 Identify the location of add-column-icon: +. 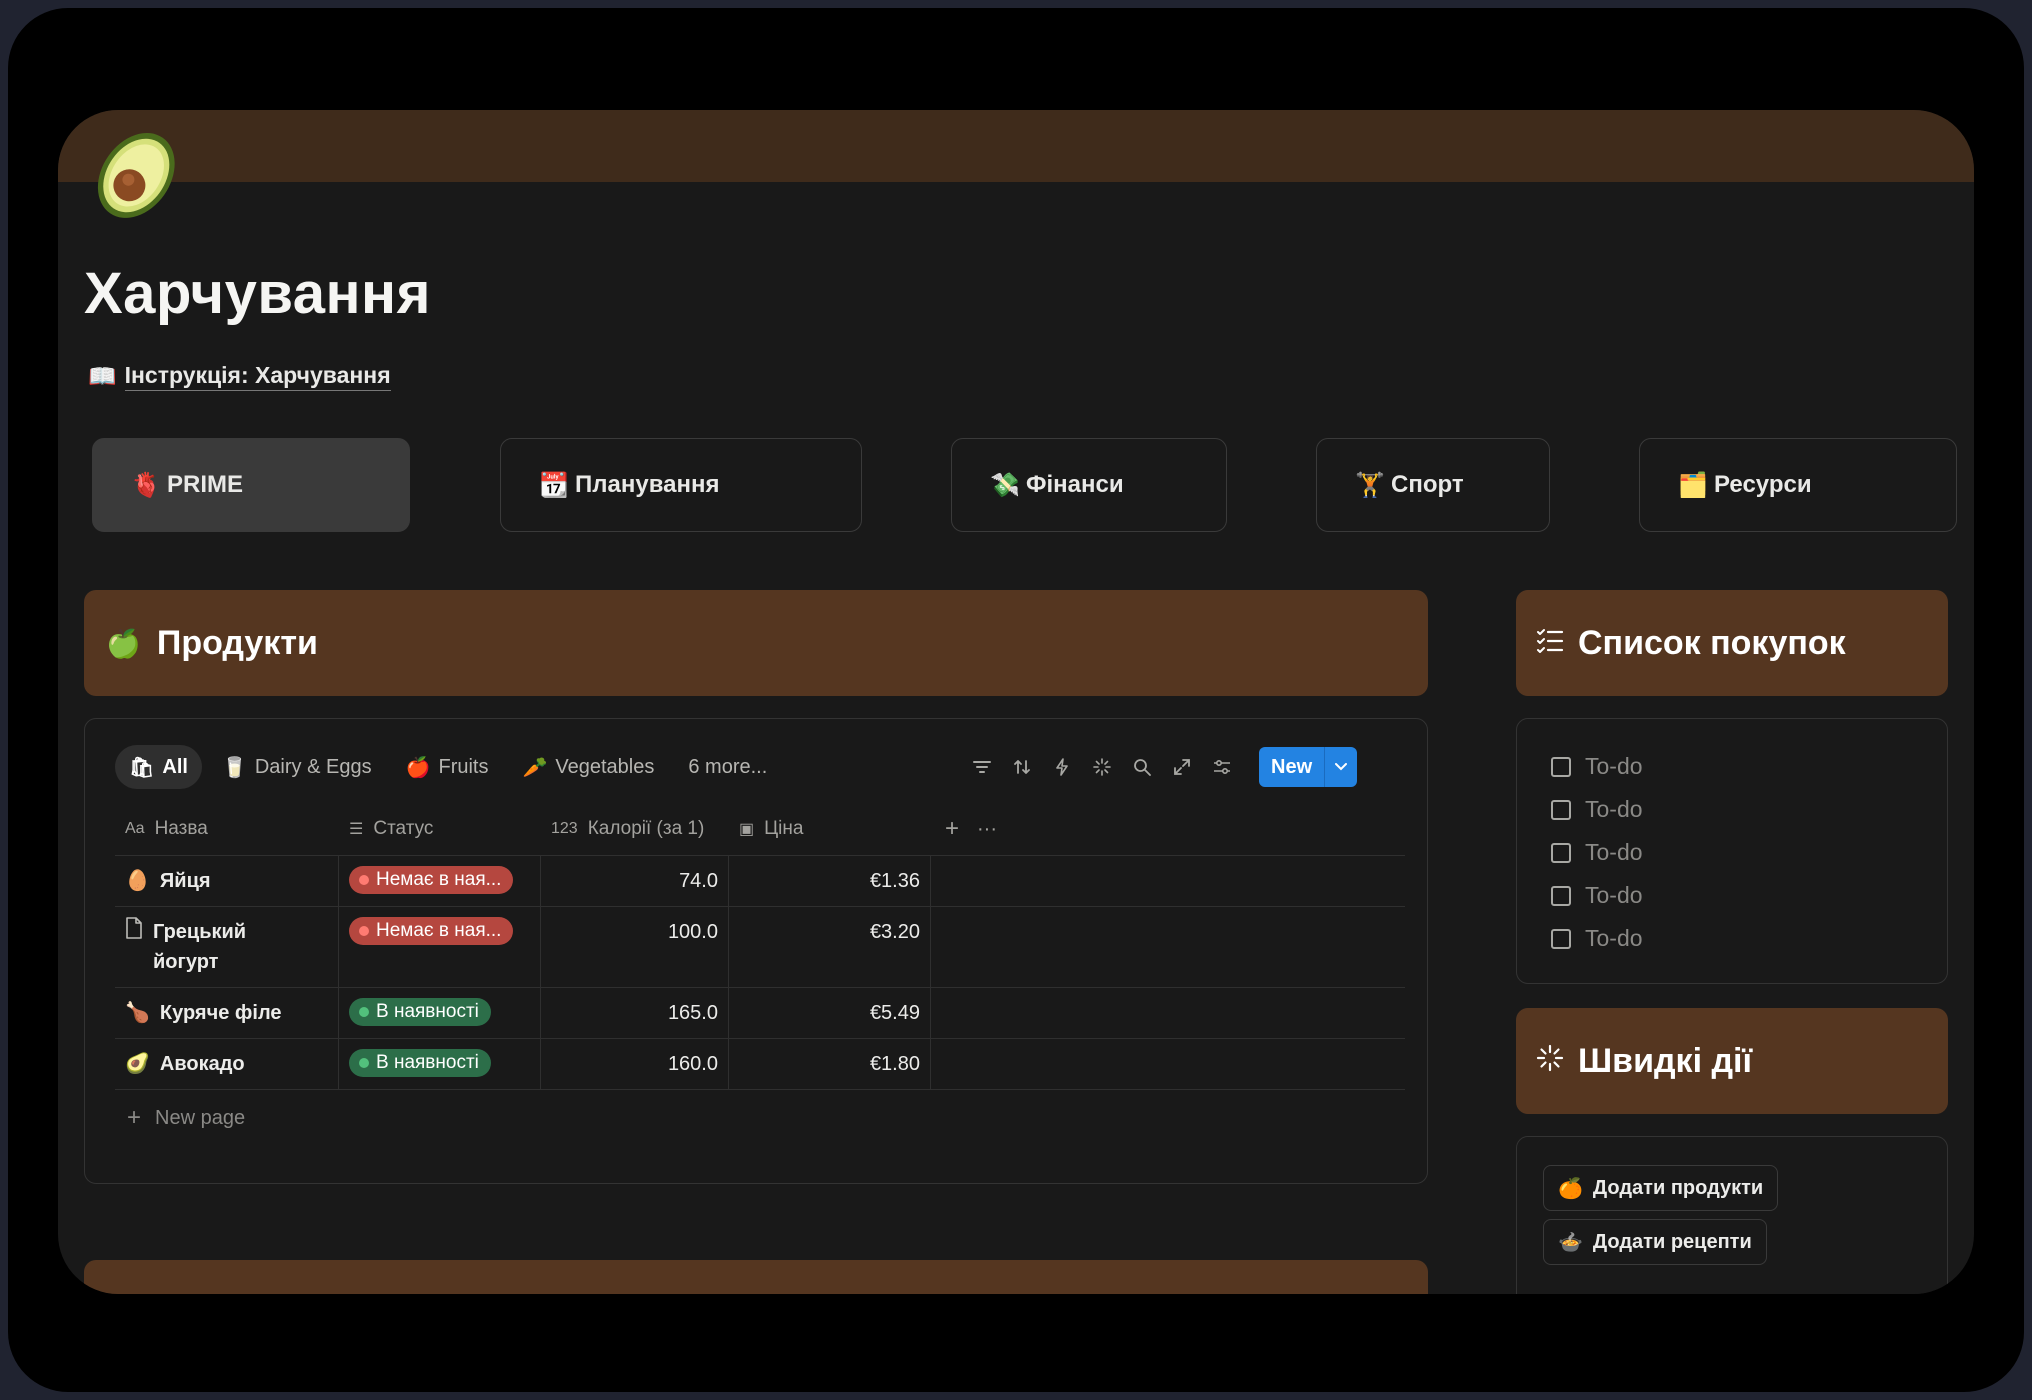
(952, 829).